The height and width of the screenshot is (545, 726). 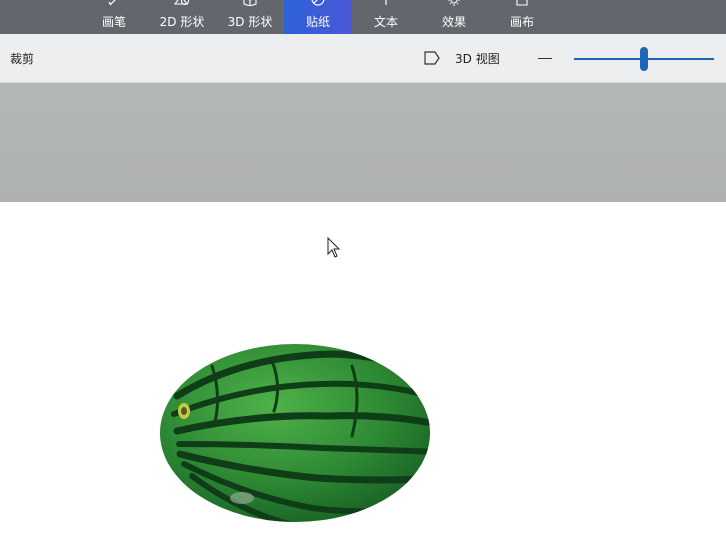 What do you see at coordinates (454, 3) in the screenshot?
I see `effects-icon` at bounding box center [454, 3].